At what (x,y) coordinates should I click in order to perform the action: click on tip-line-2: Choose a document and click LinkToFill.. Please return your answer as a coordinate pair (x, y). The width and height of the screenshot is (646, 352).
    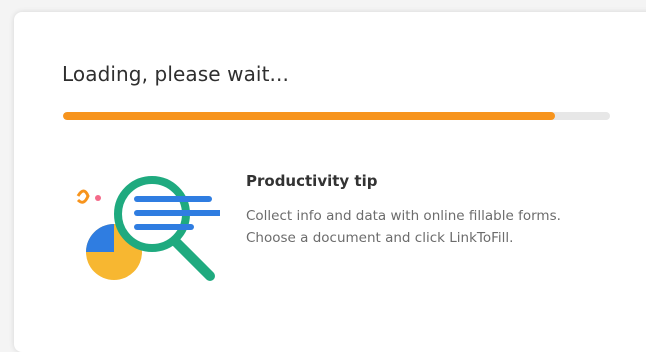
    Looking at the image, I should click on (380, 238).